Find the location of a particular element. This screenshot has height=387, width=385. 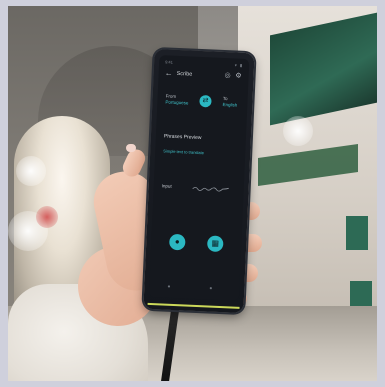

language-selector: From Portuguese ⇄ To English is located at coordinates (202, 104).